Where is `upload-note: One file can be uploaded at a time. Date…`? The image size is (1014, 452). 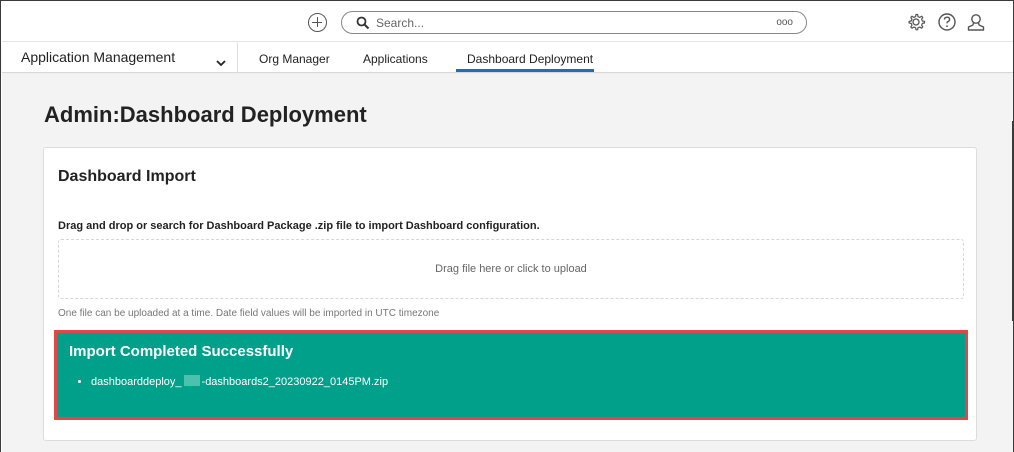 upload-note: One file can be uploaded at a time. Date… is located at coordinates (249, 313).